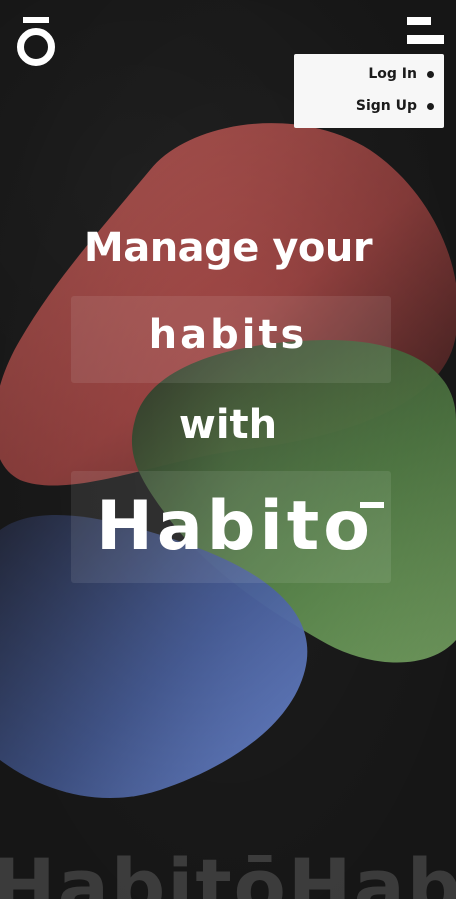  Describe the element at coordinates (228, 248) in the screenshot. I see `hero-line-1: Manage your` at that location.